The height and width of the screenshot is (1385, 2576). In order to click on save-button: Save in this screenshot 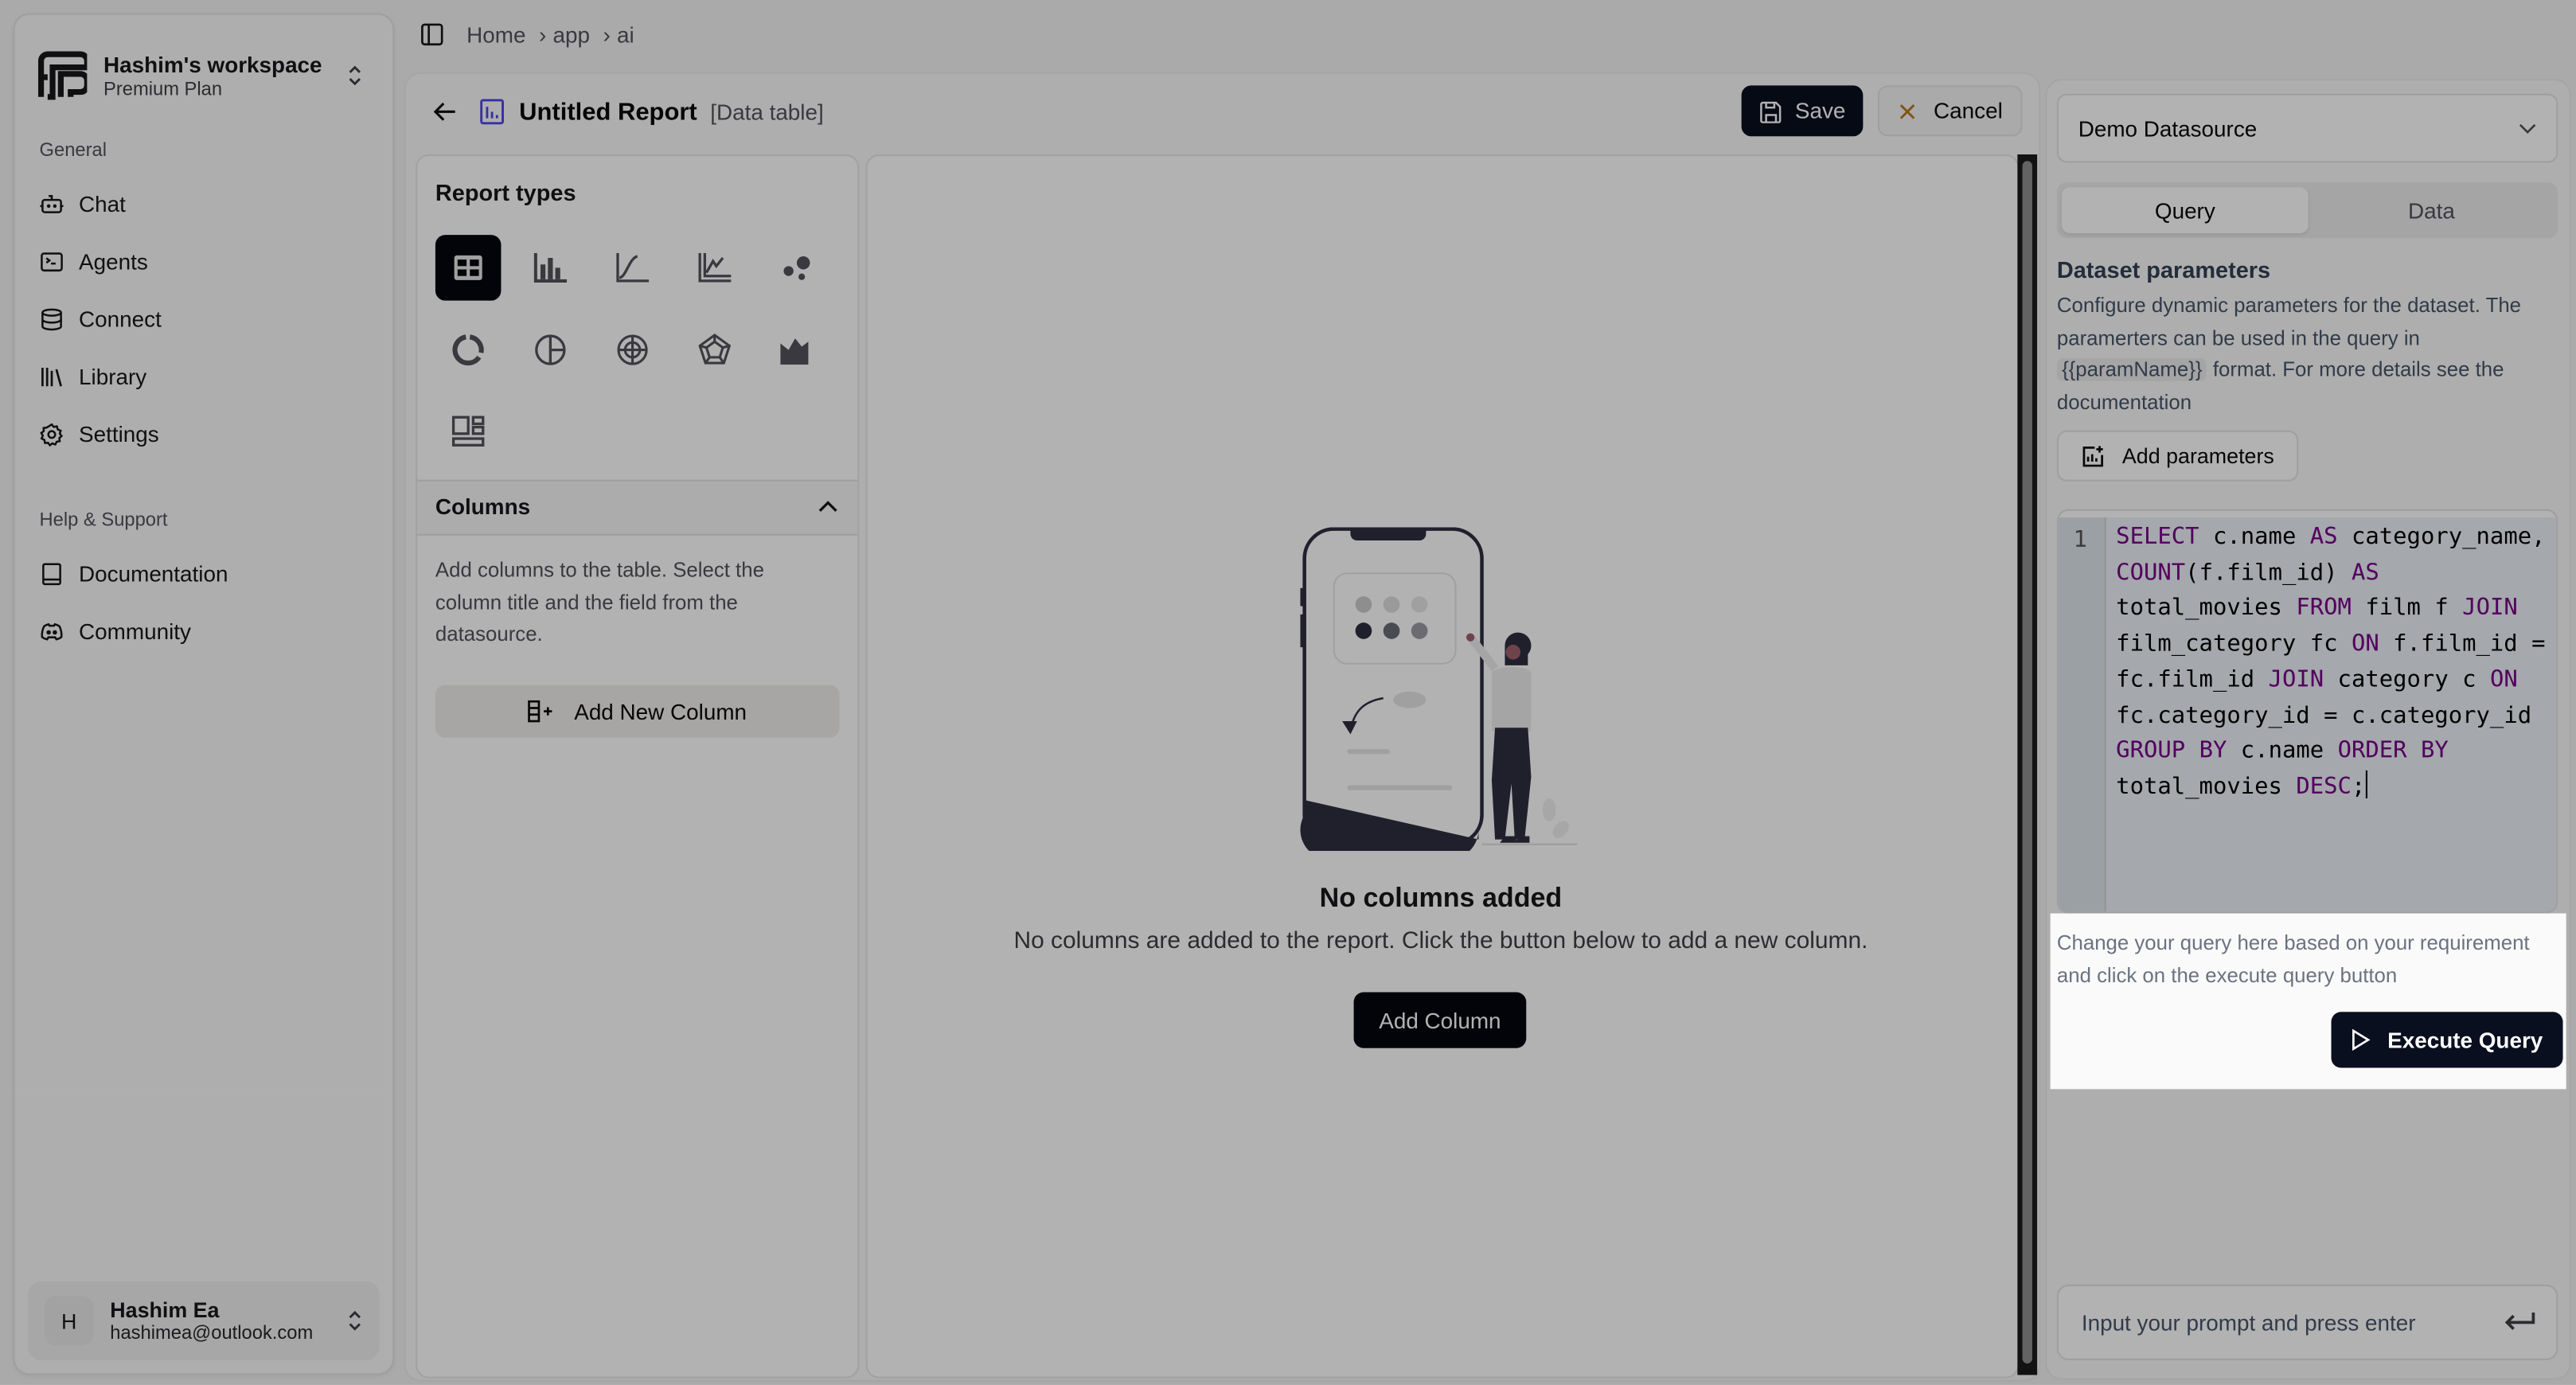, I will do `click(1802, 111)`.